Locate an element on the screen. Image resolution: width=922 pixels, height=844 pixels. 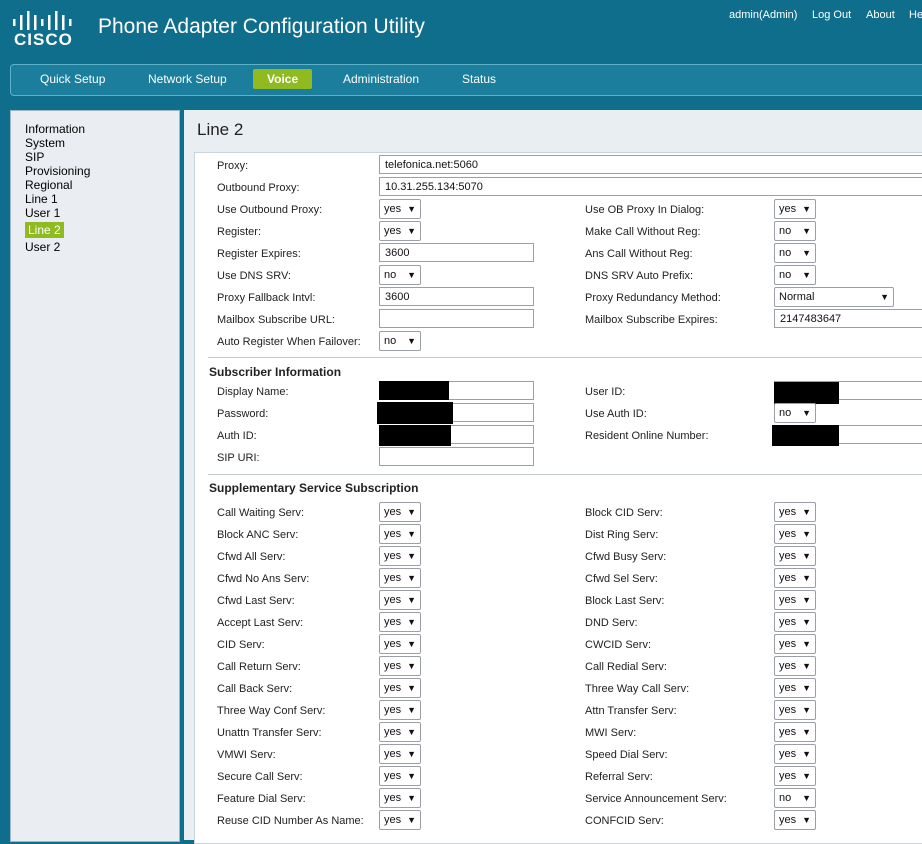
tab-administration: Administration is located at coordinates (381, 79).